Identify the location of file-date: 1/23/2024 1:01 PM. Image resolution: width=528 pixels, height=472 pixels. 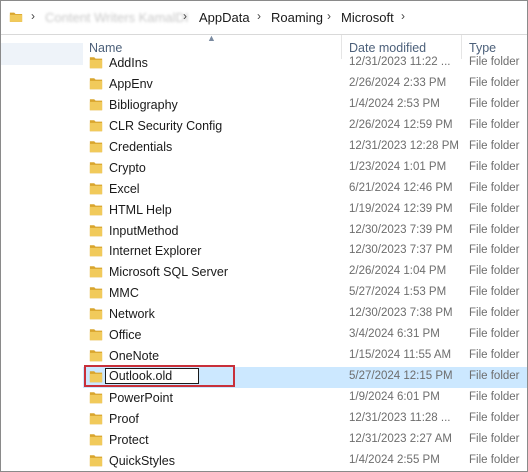
(398, 166).